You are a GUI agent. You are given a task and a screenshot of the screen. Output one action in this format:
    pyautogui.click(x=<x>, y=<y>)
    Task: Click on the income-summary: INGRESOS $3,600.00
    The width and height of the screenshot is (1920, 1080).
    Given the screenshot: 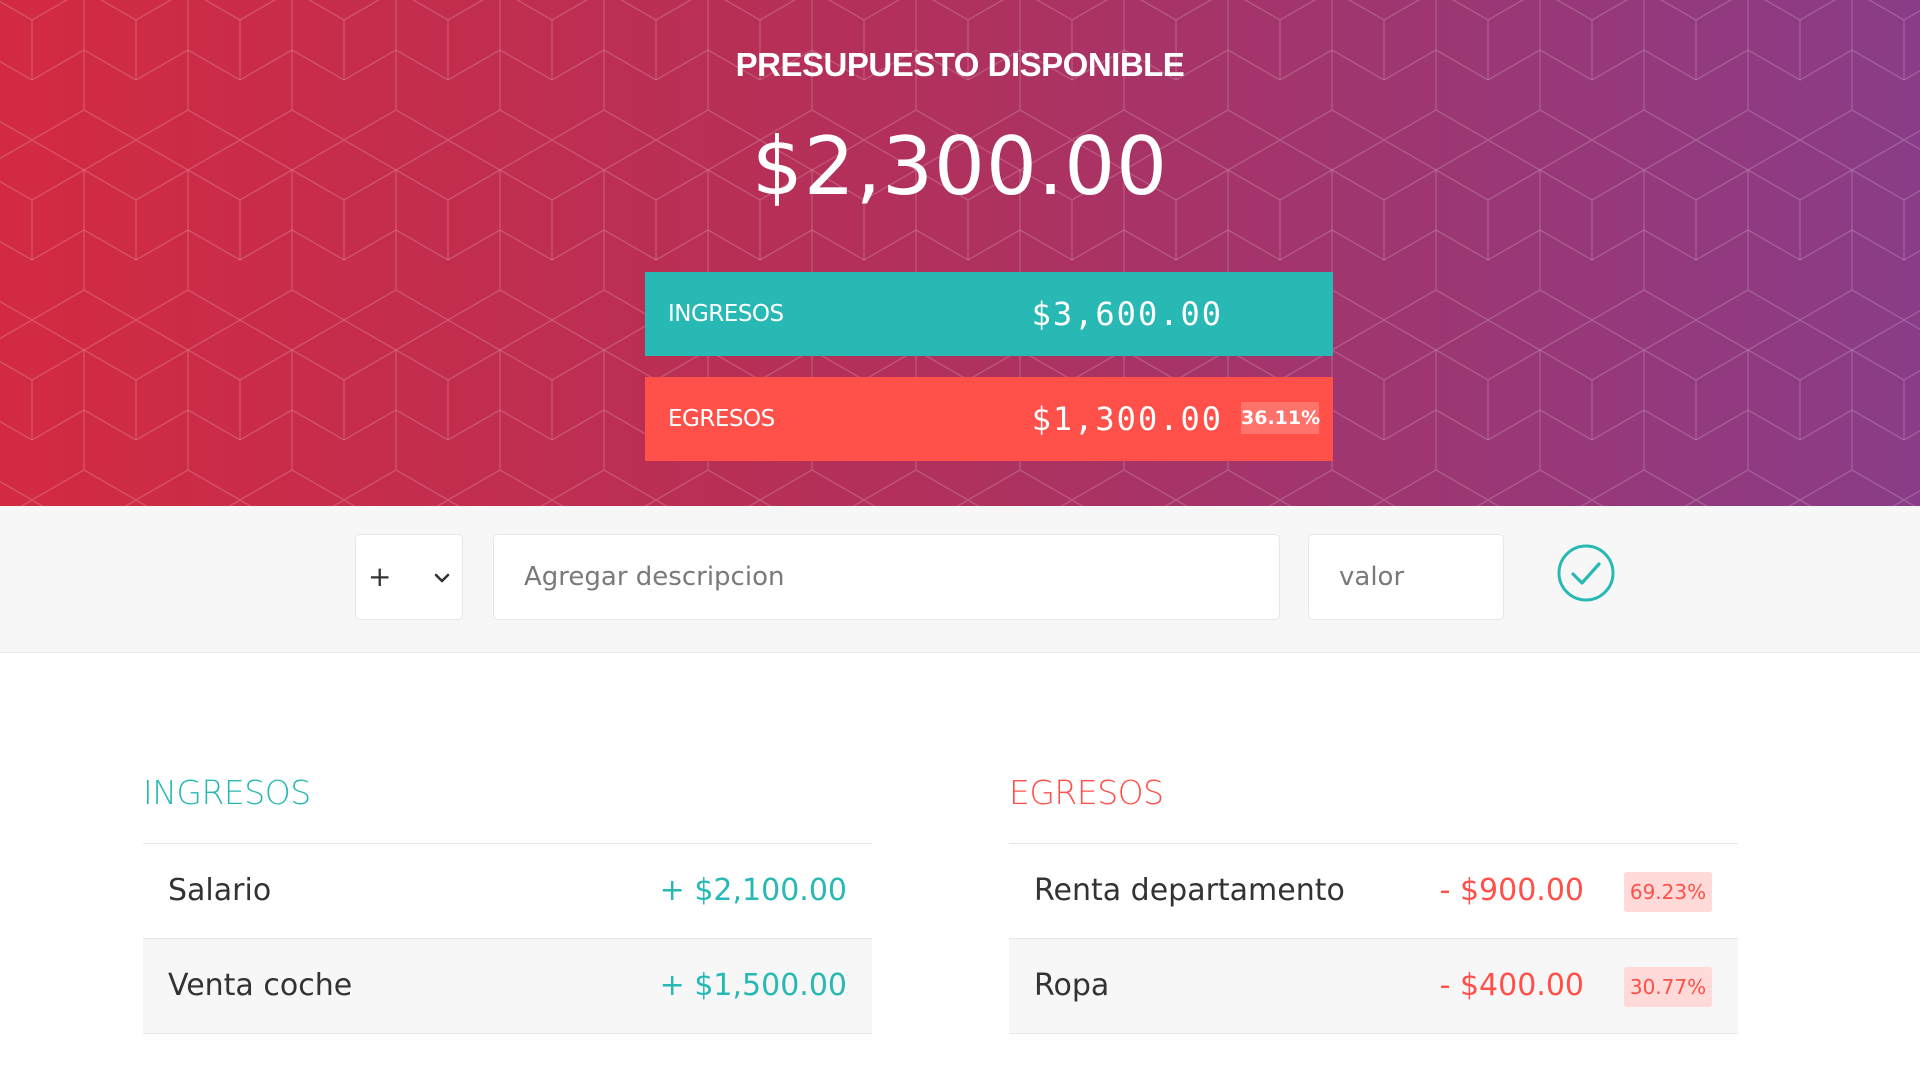 What is the action you would take?
    pyautogui.click(x=989, y=314)
    